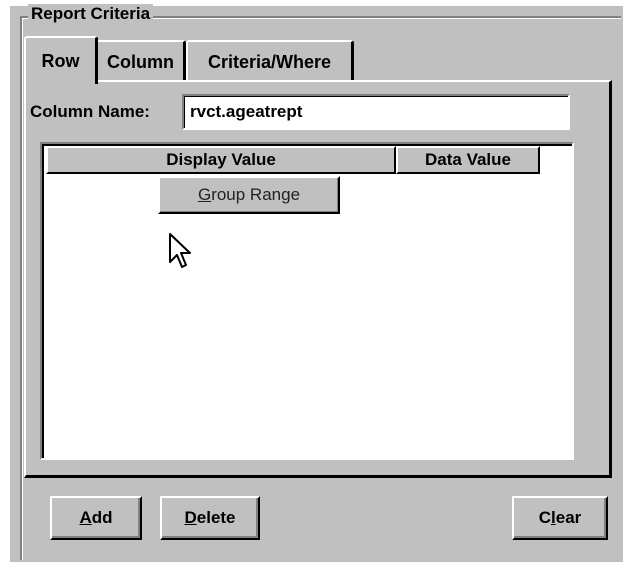 The height and width of the screenshot is (562, 623). What do you see at coordinates (204, 194) in the screenshot?
I see `group-range-mnemonic: G` at bounding box center [204, 194].